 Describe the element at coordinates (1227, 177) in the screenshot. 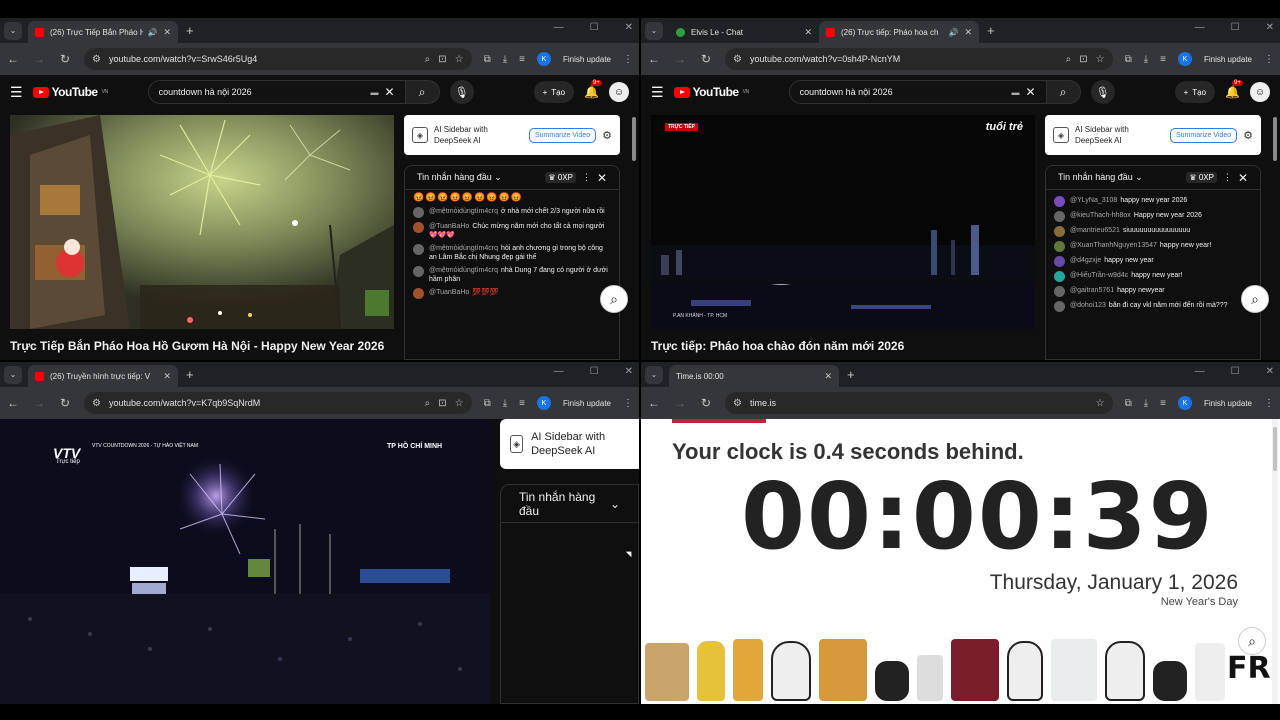

I see `chat-menu-icon: ⋮` at that location.